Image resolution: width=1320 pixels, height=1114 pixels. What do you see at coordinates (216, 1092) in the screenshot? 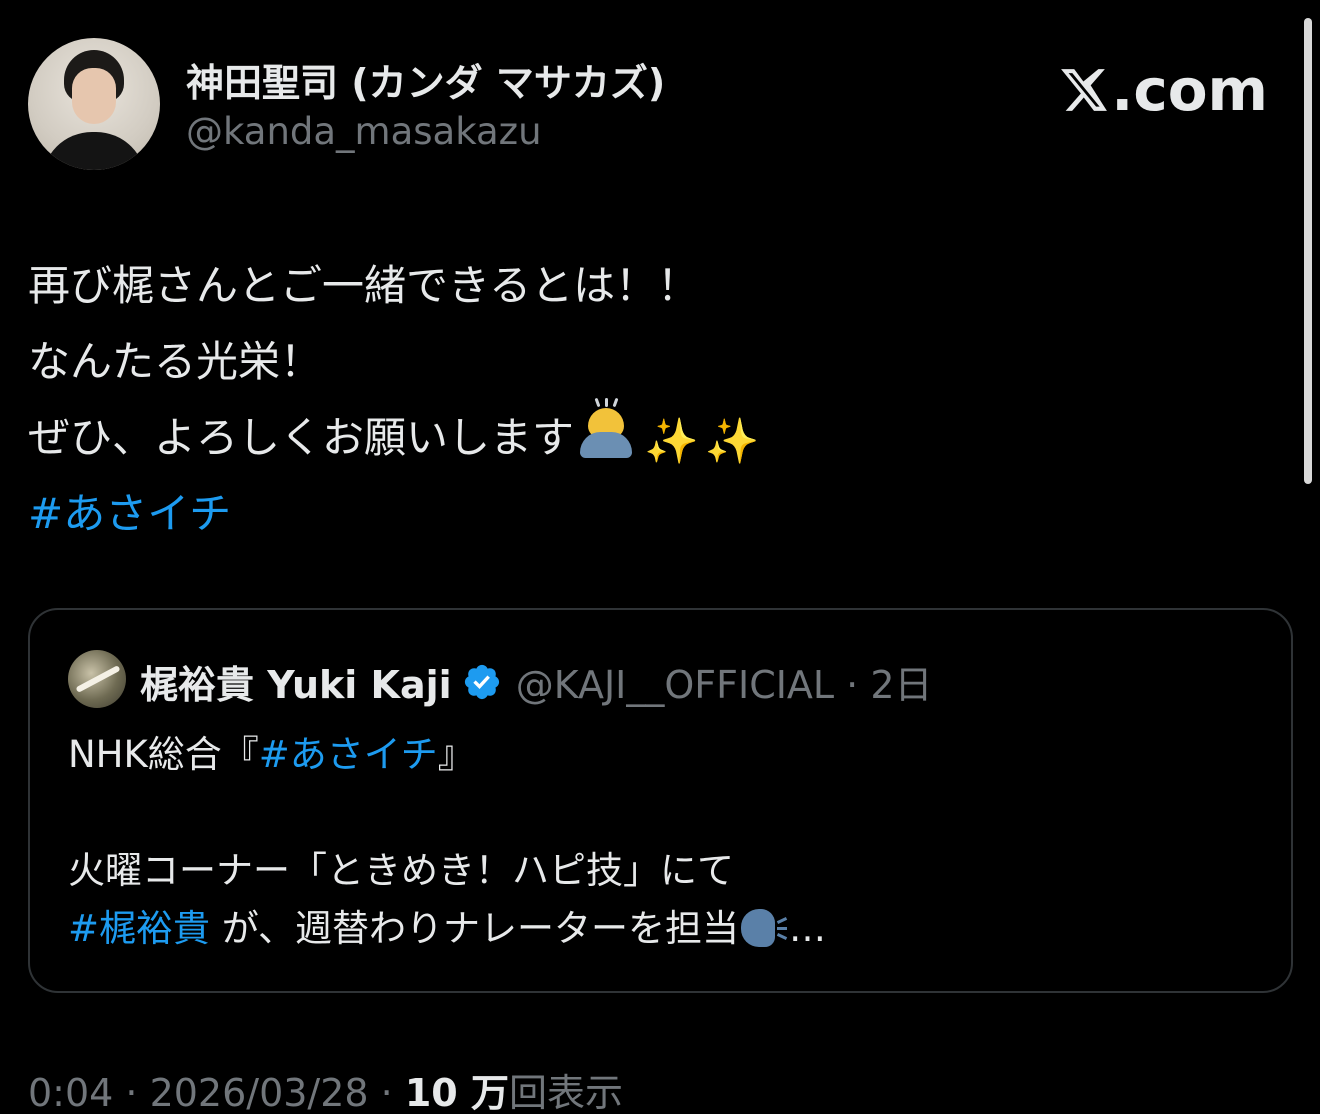
I see `tweet-timestamp: 0:04 · 2026/03/28 ·` at bounding box center [216, 1092].